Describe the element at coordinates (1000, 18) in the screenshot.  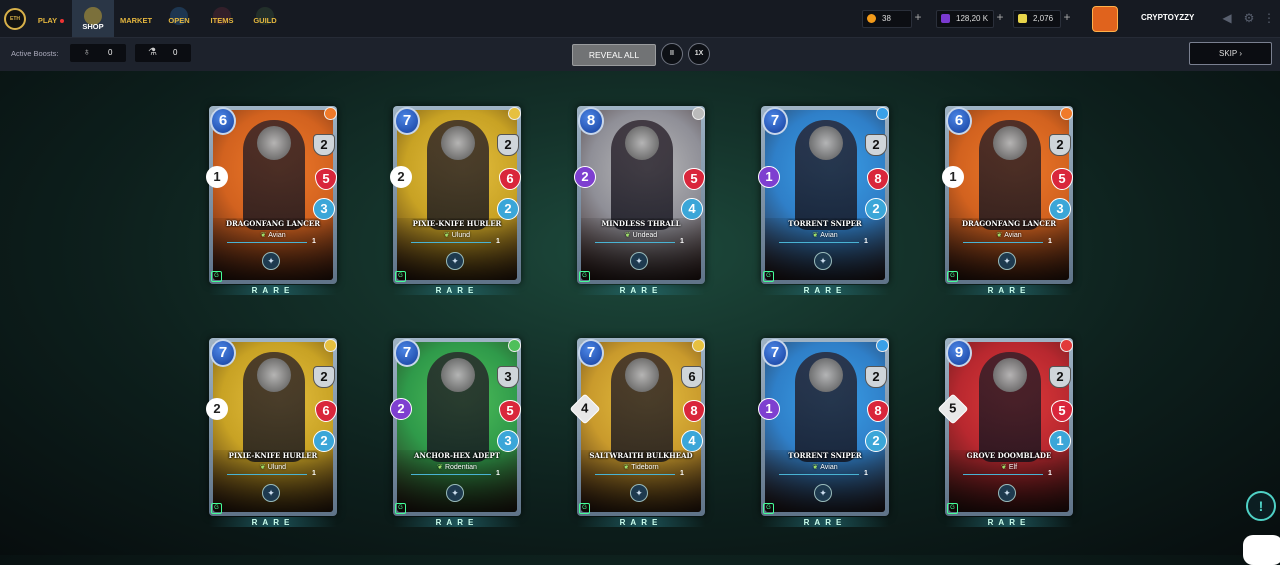
I see `add-crystal-button: +` at that location.